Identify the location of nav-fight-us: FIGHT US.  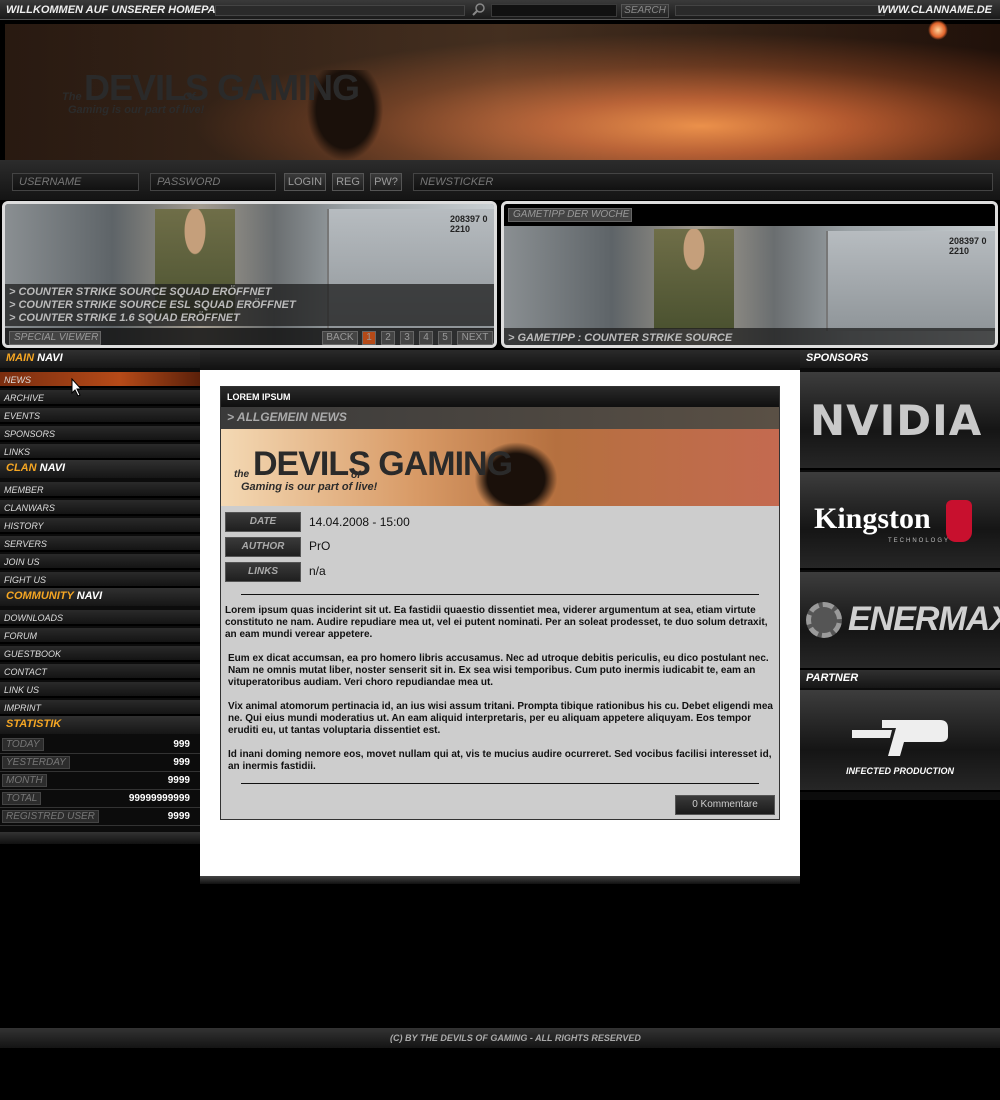
(100, 580).